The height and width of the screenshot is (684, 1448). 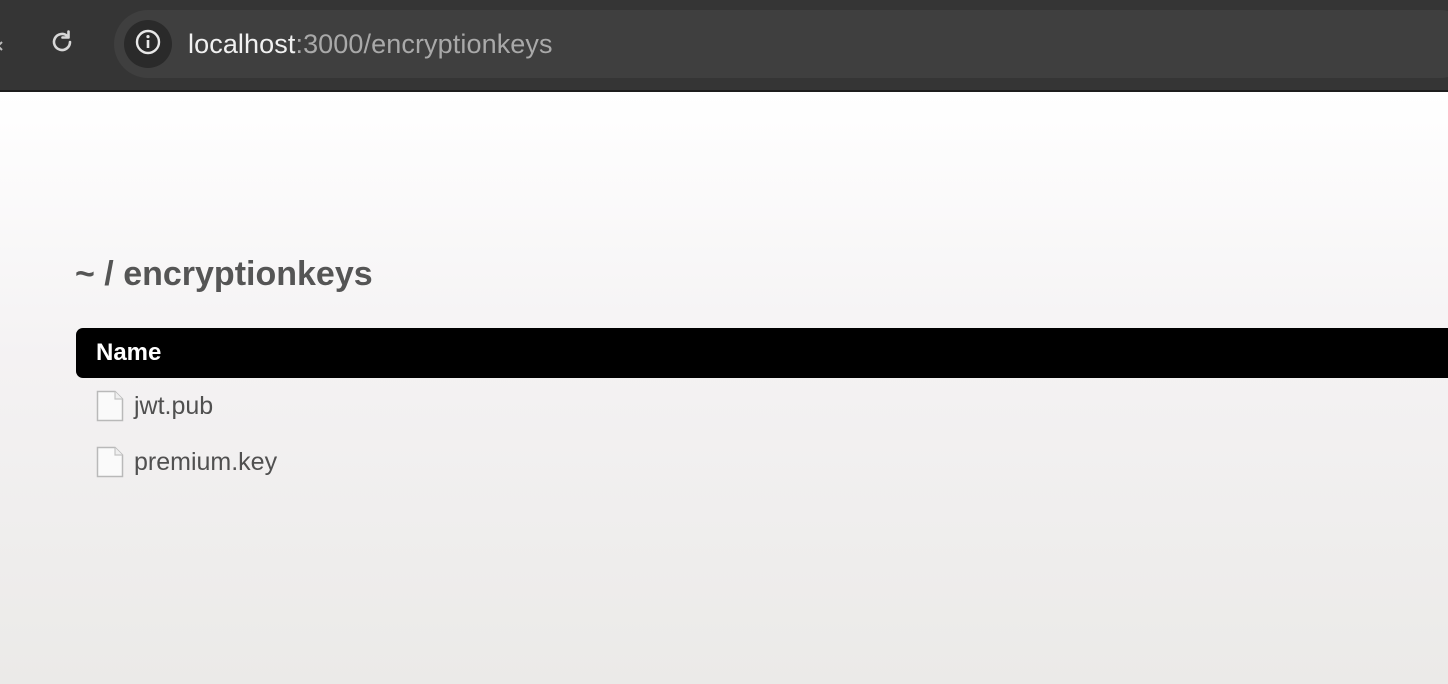 What do you see at coordinates (129, 352) in the screenshot?
I see `column-header-name: Name` at bounding box center [129, 352].